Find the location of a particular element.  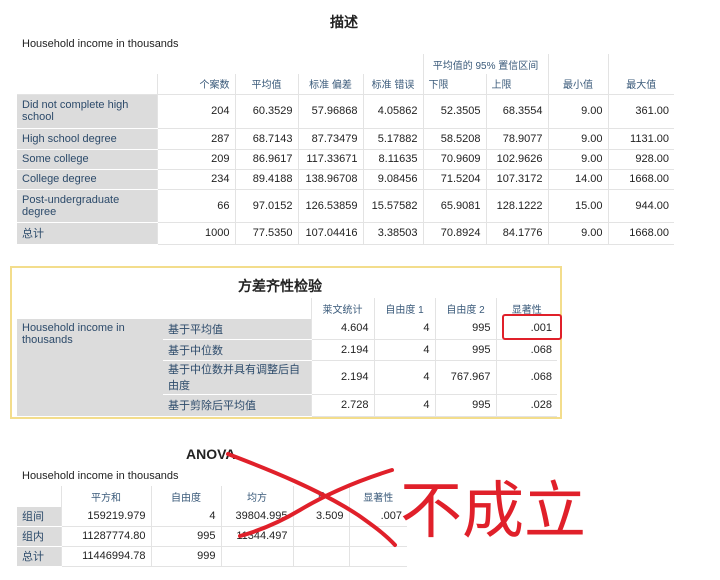

handwritten-annotation: 不成立 is located at coordinates (406, 499).